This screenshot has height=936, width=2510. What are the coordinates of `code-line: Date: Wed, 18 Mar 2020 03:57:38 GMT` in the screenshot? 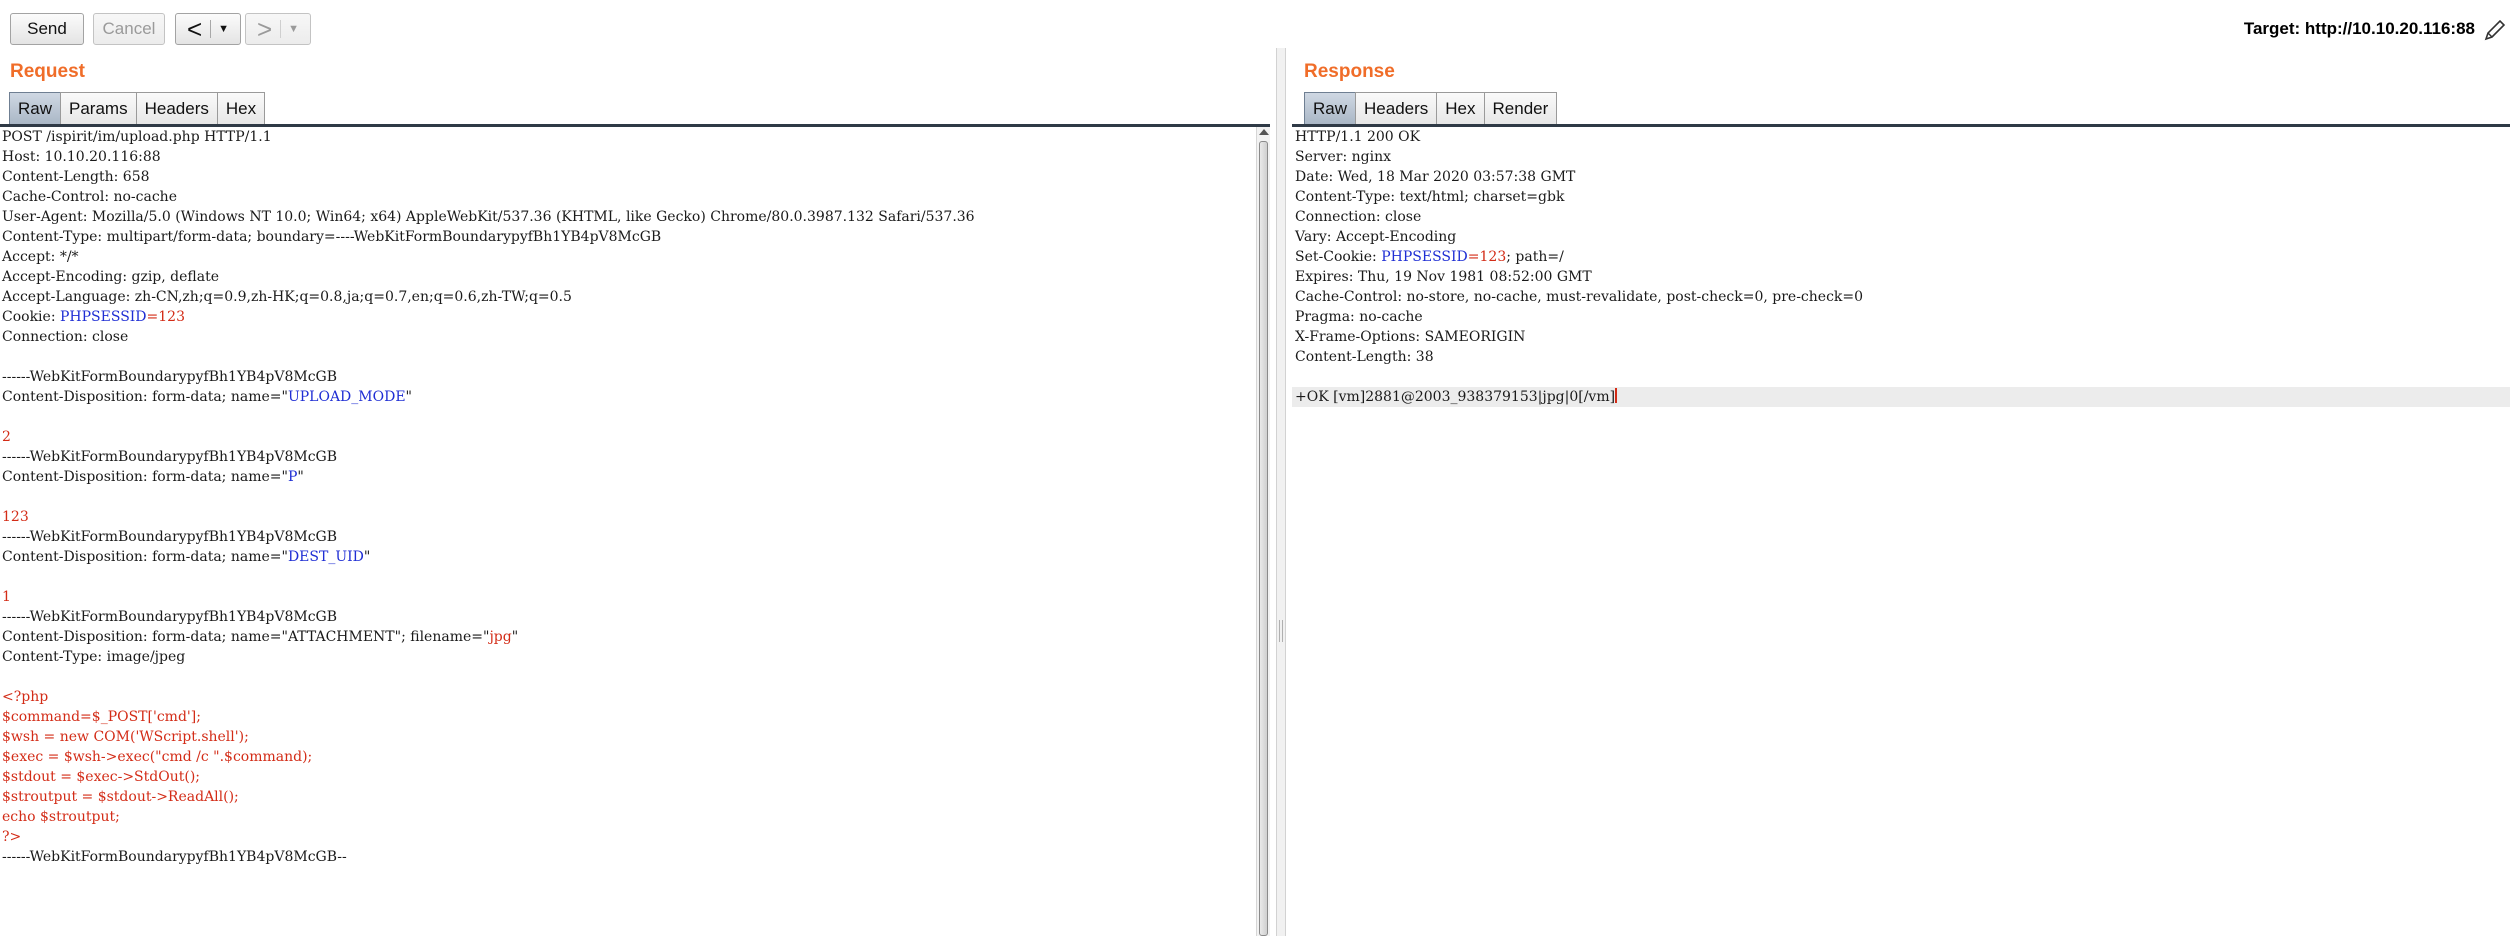 It's located at (1901, 177).